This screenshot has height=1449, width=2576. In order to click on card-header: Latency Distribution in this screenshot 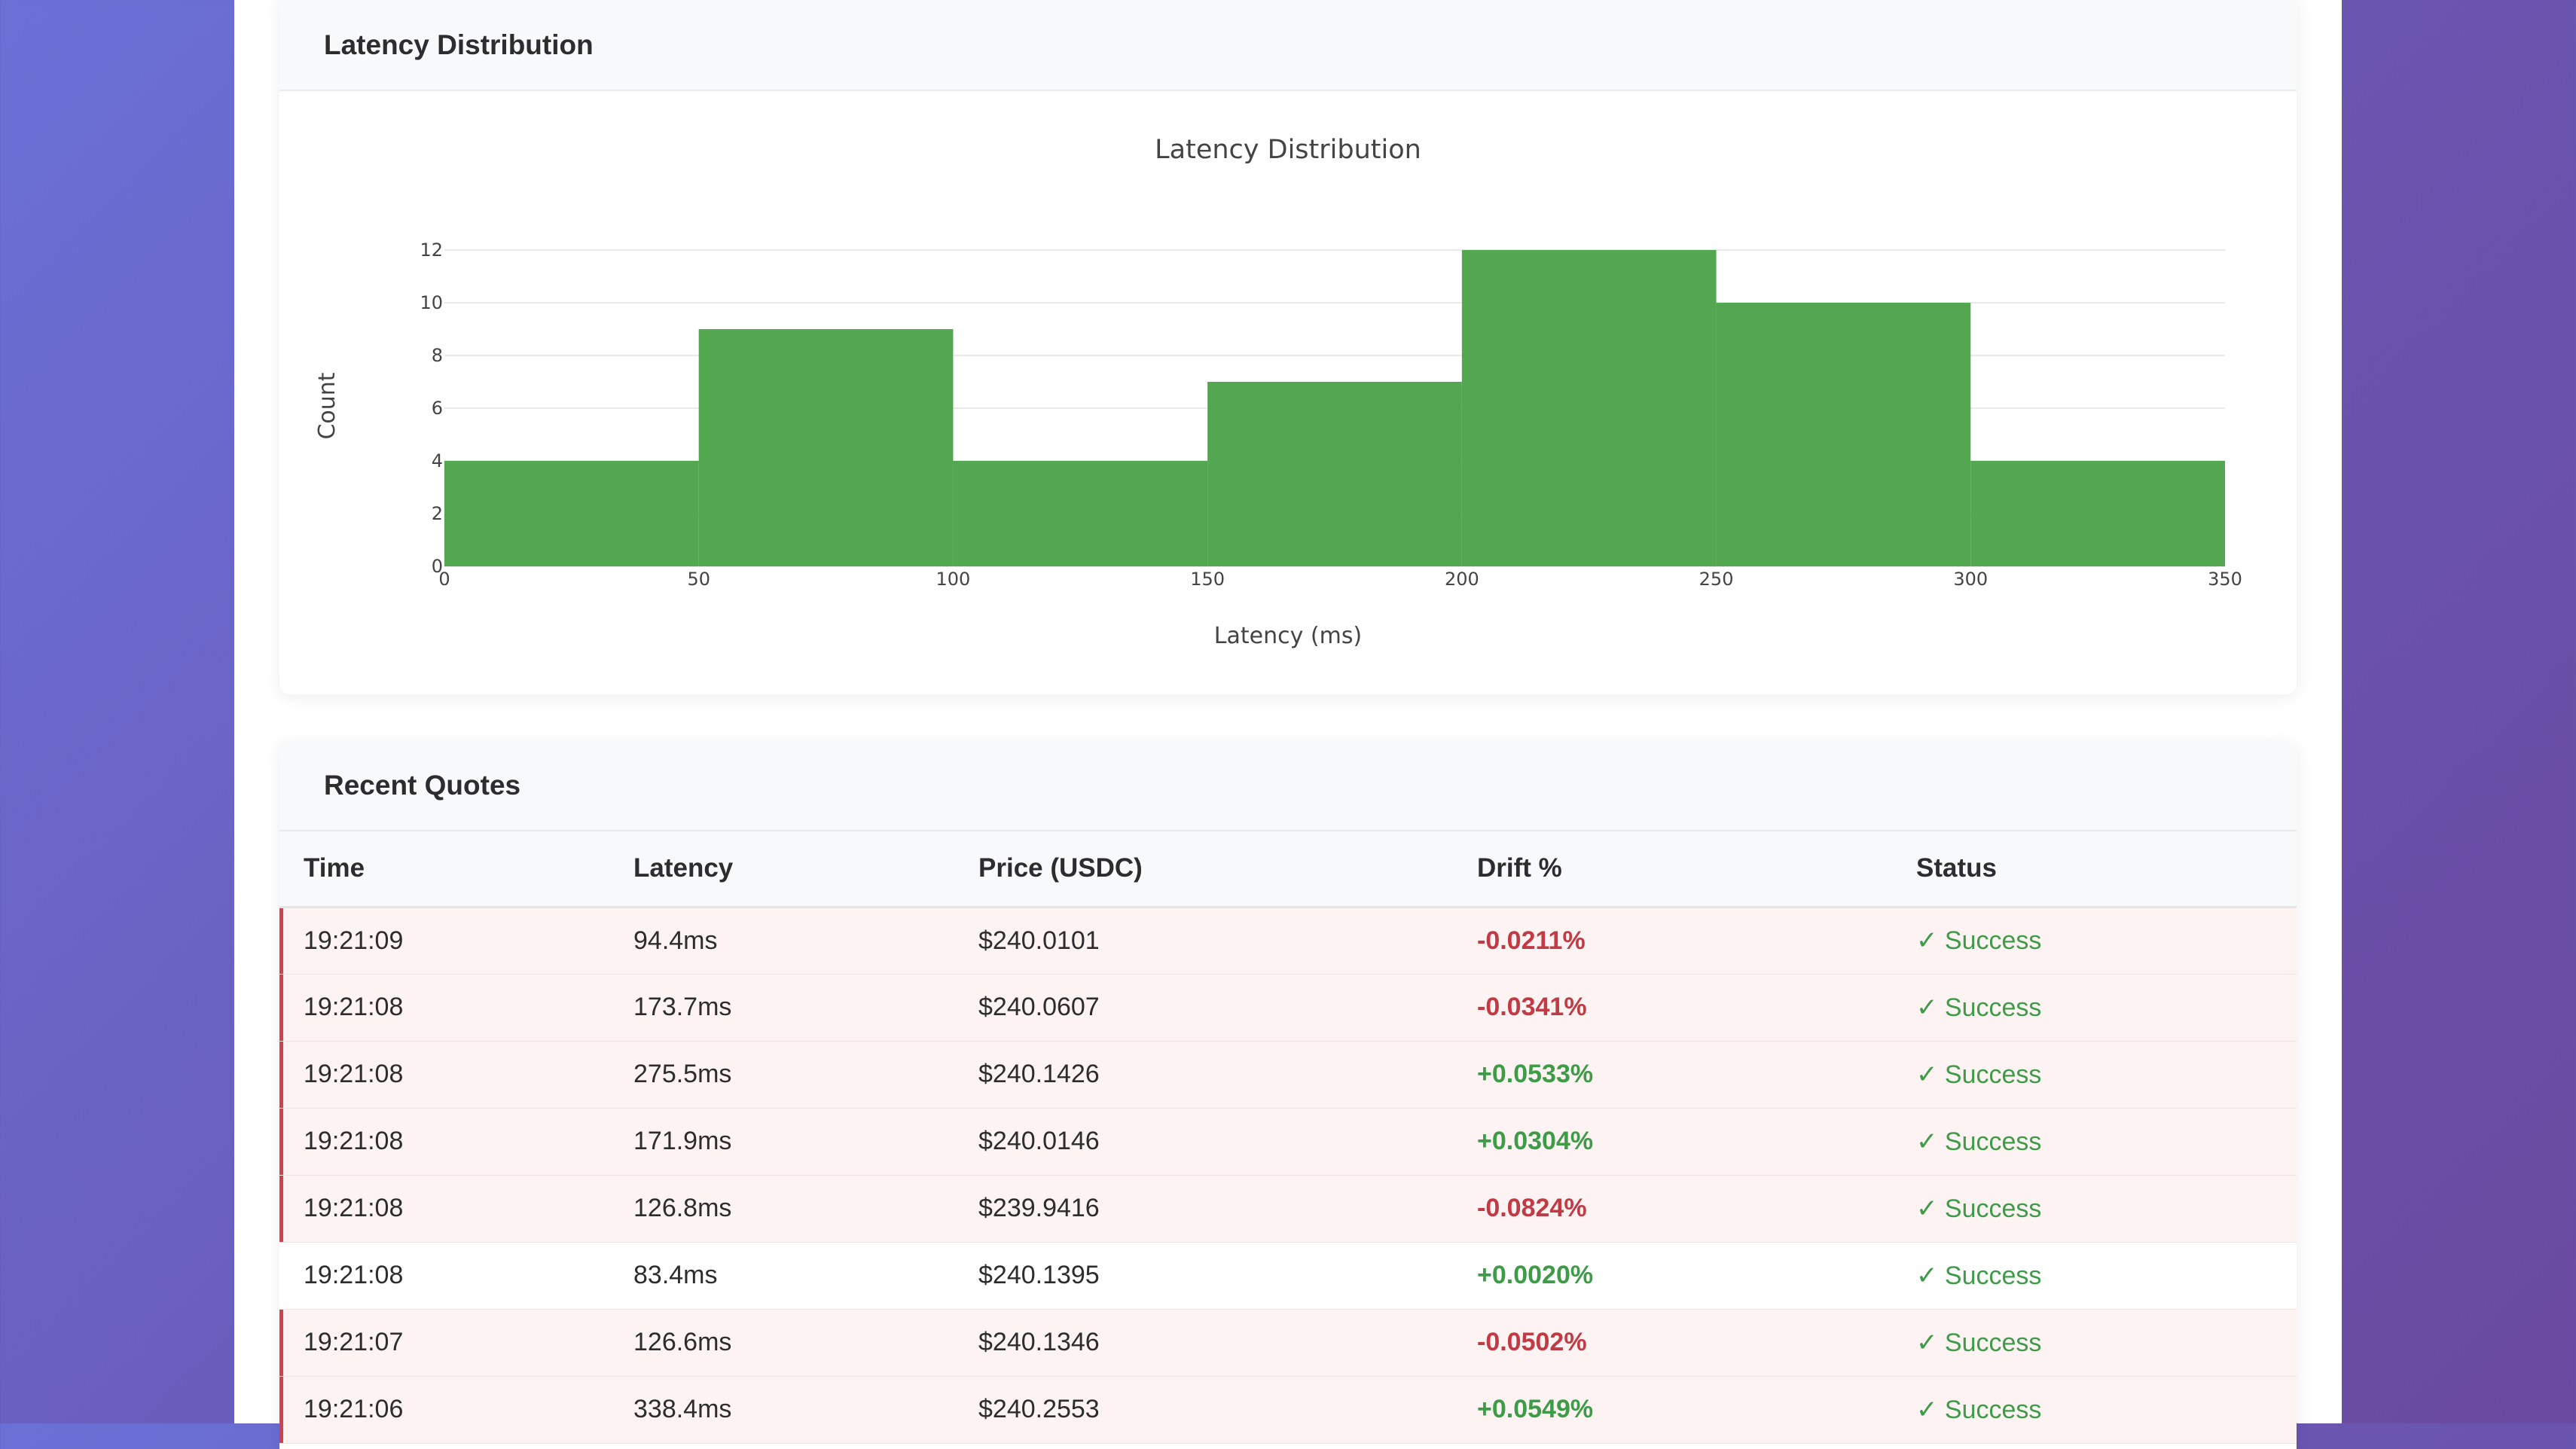, I will do `click(1288, 45)`.